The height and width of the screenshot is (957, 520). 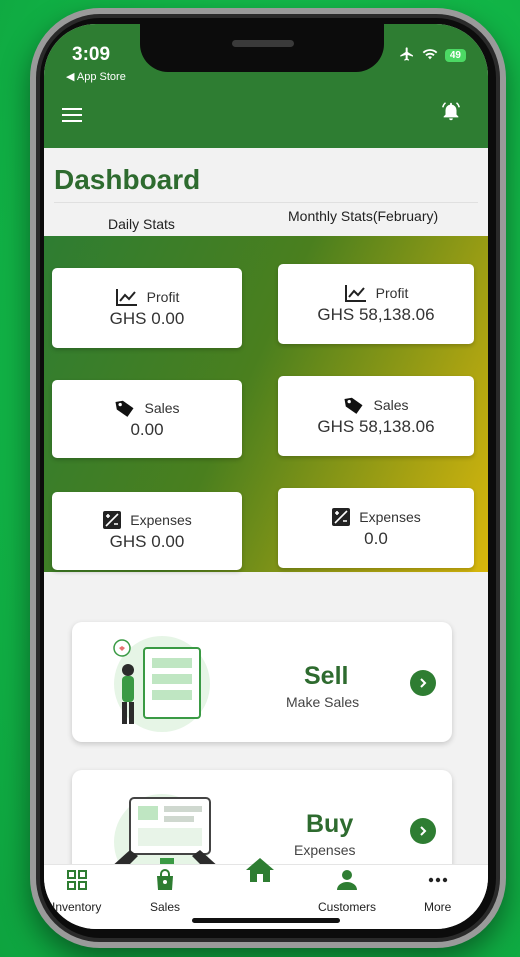 I want to click on monthly-expenses-value: 0.0, so click(x=376, y=538).